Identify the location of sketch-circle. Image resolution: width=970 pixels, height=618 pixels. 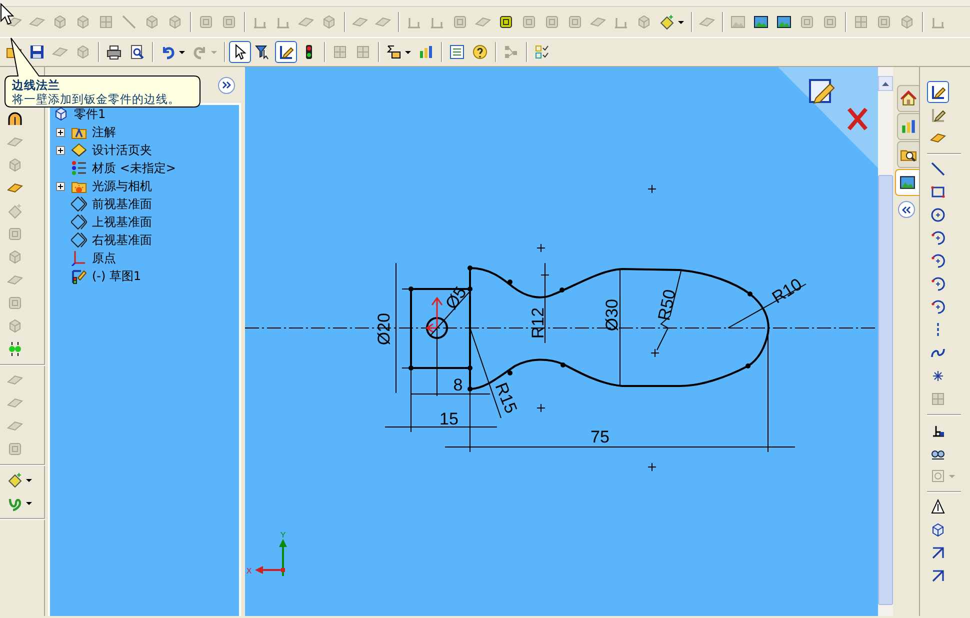
(437, 328).